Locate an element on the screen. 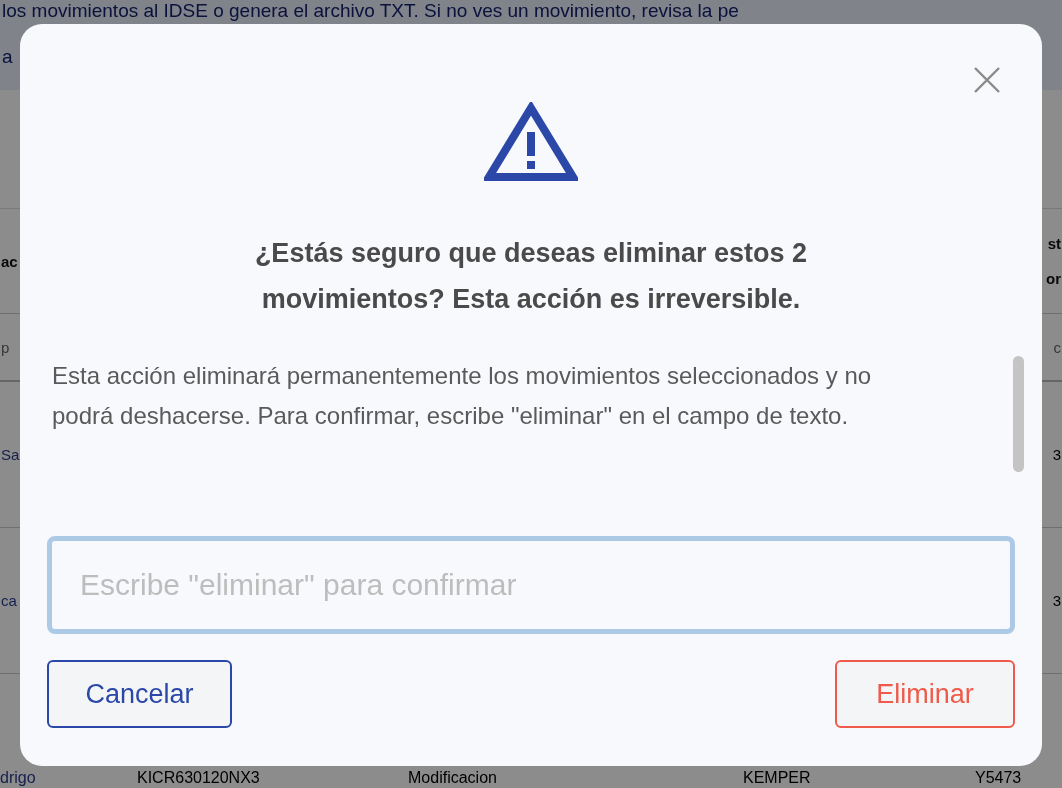 This screenshot has width=1062, height=788. table-cell-text: KICR630120NX3 is located at coordinates (199, 778).